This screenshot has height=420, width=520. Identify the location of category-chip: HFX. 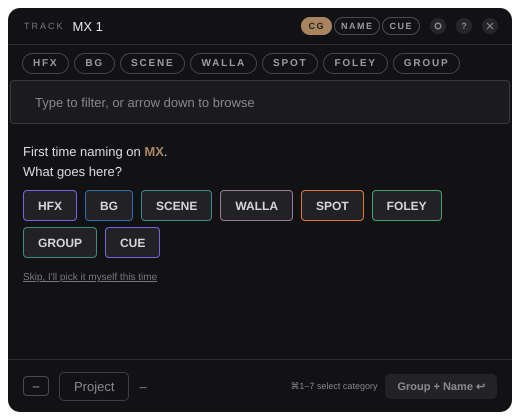
(46, 63).